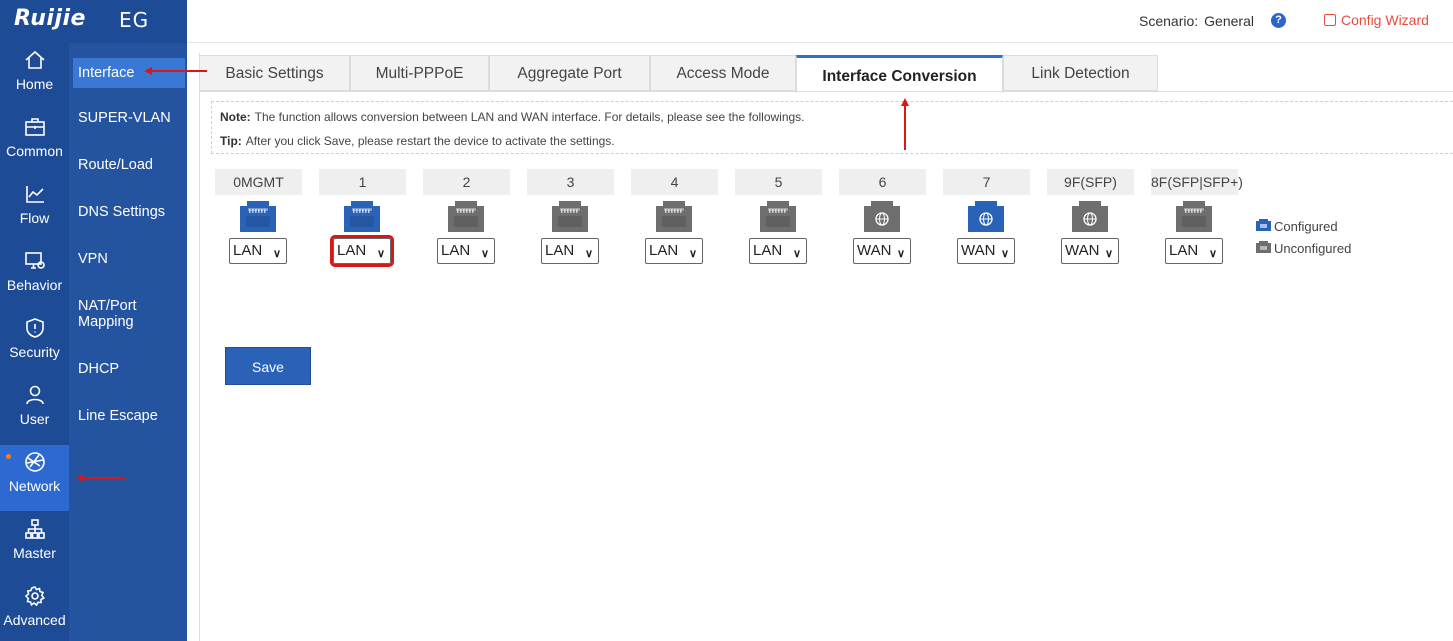 The image size is (1453, 641). What do you see at coordinates (34, 277) in the screenshot?
I see `nav-item-behavior: Behavior` at bounding box center [34, 277].